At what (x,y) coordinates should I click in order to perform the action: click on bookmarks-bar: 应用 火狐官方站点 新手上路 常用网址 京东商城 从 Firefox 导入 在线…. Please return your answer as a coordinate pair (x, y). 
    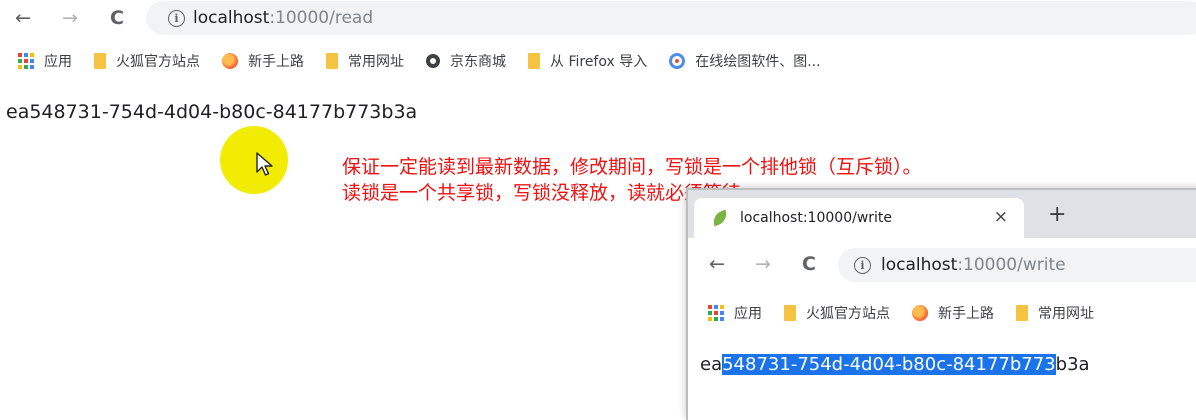
    Looking at the image, I should click on (598, 61).